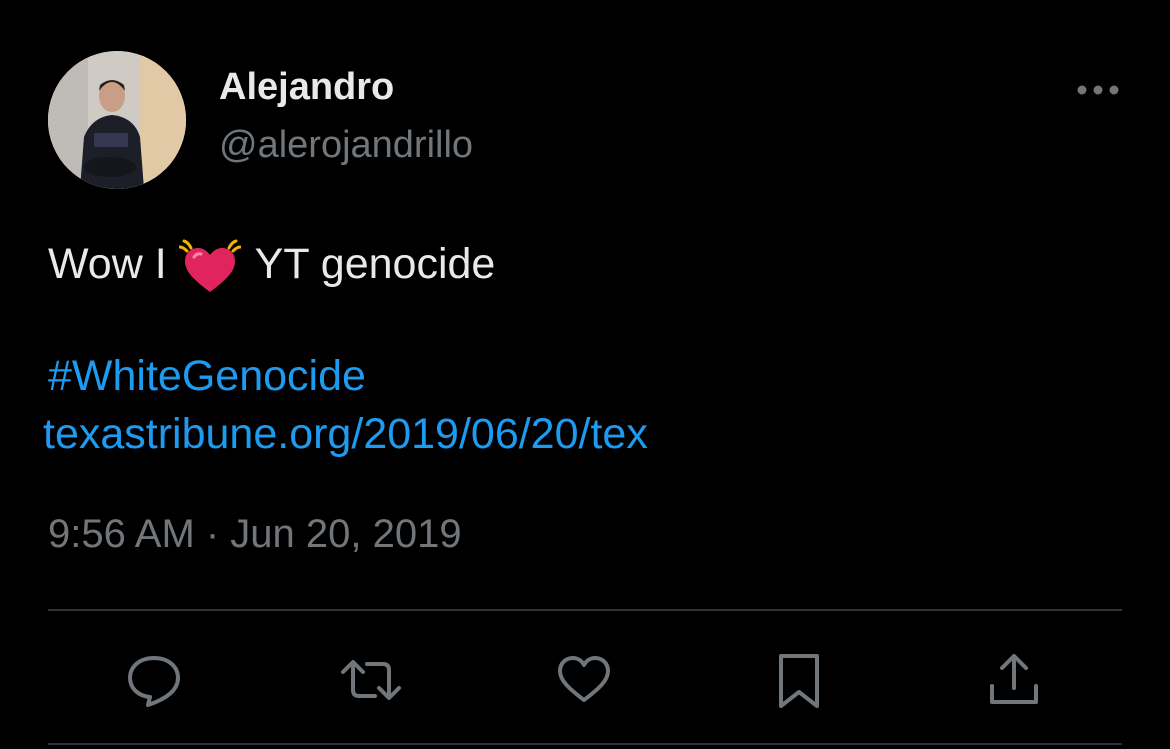 The width and height of the screenshot is (1170, 749). Describe the element at coordinates (207, 376) in the screenshot. I see `hashtag-link: #WhiteGenocide` at that location.